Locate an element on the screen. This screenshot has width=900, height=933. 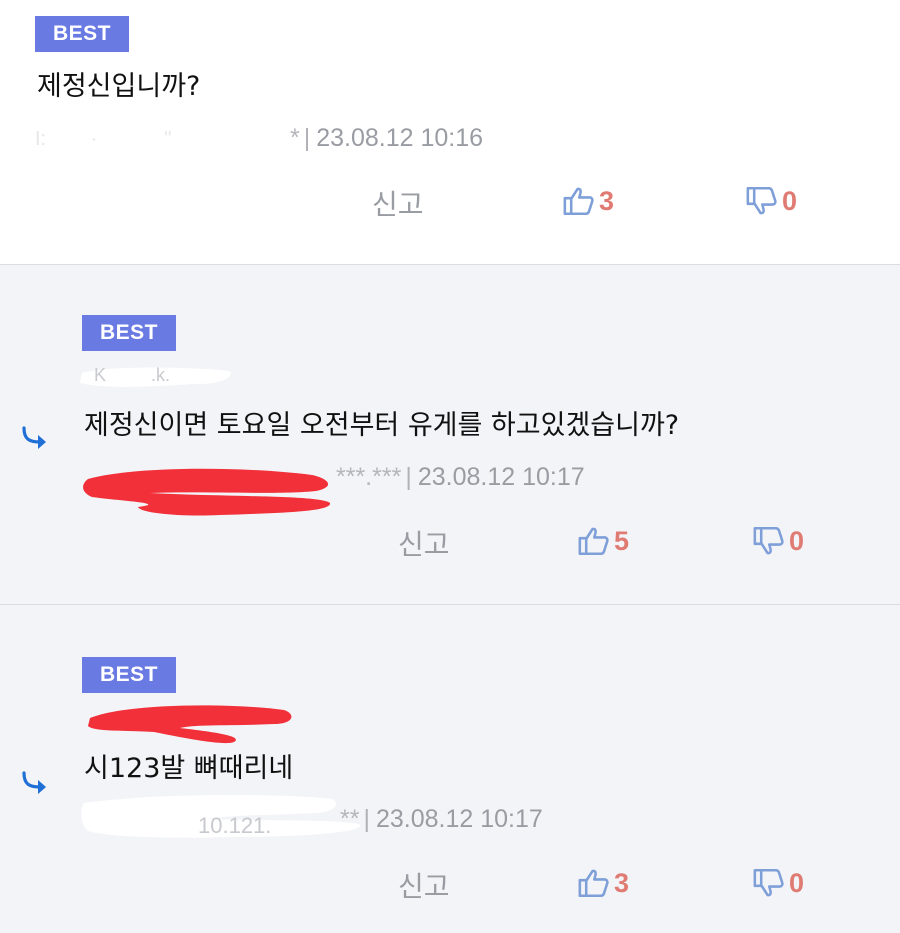
comment-text: 제정신입니까? is located at coordinates (119, 86).